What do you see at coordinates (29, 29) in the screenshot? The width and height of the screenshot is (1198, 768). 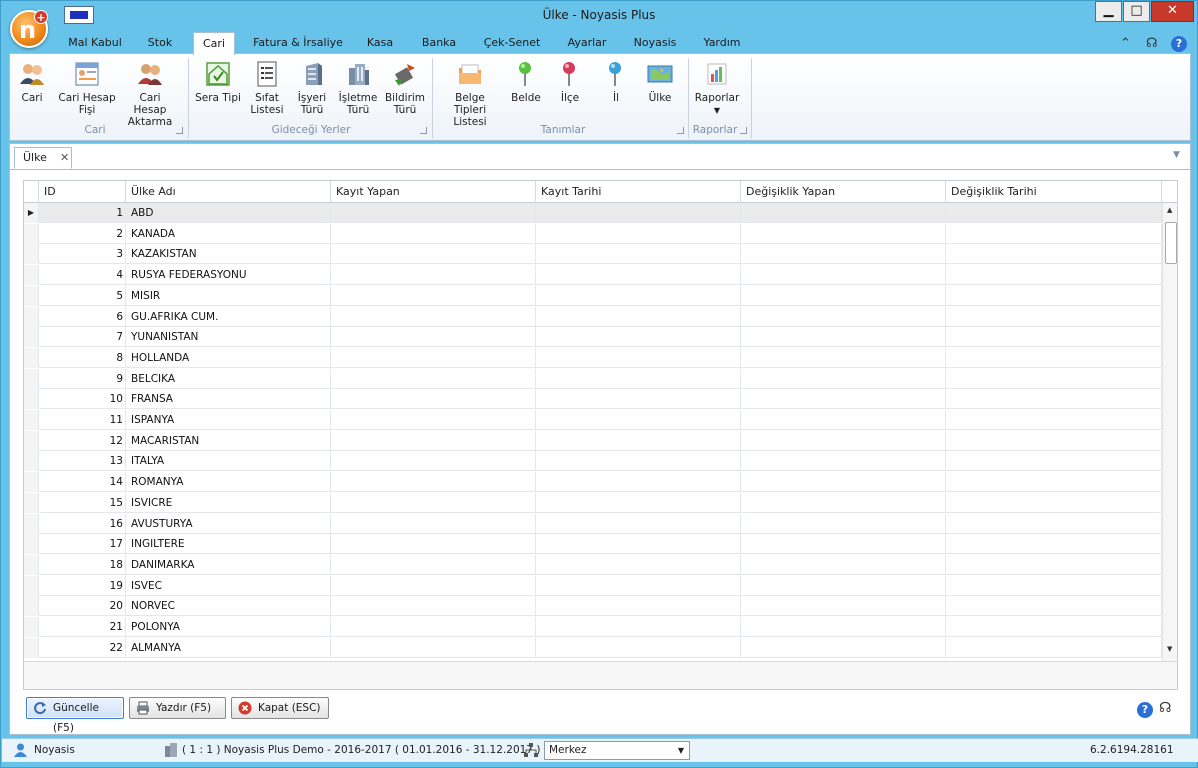 I see `app-logo-icon: n +` at bounding box center [29, 29].